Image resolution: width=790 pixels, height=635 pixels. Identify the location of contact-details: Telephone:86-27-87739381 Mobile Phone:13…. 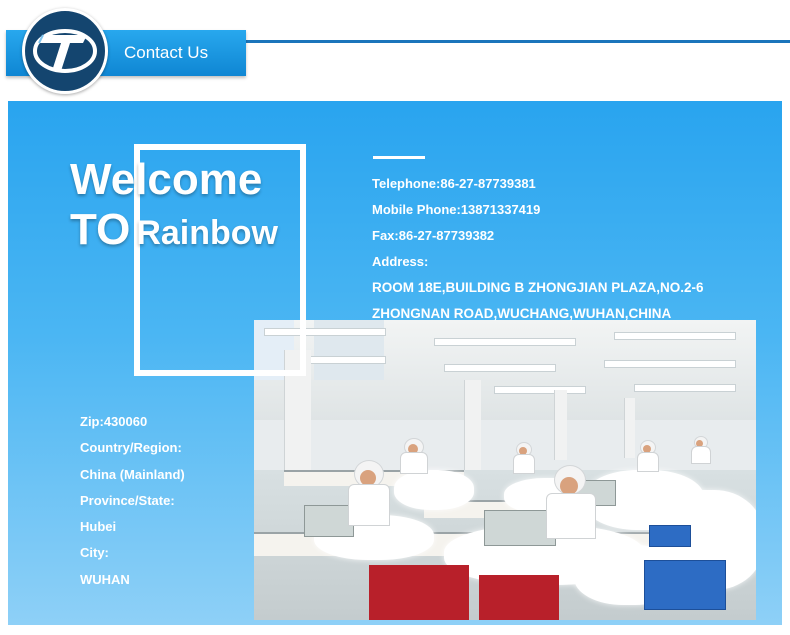
(538, 249).